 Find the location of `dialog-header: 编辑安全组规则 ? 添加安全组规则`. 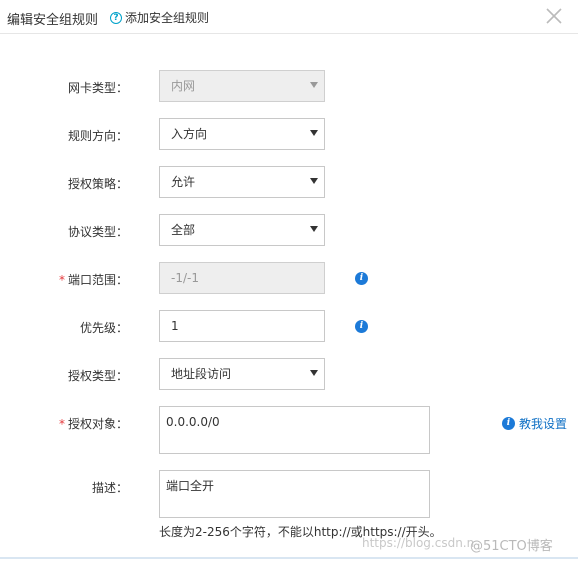

dialog-header: 编辑安全组规则 ? 添加安全组规则 is located at coordinates (289, 17).